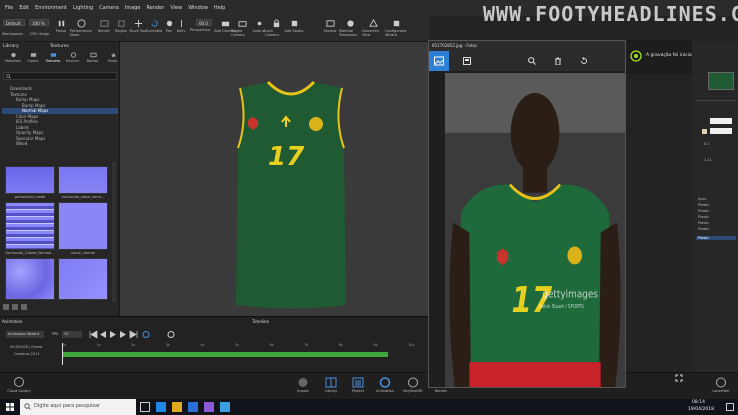 This screenshot has width=738, height=415. Describe the element at coordinates (78, 407) in the screenshot. I see `taskbar-search-box: Digite aqui para pesquisar` at that location.